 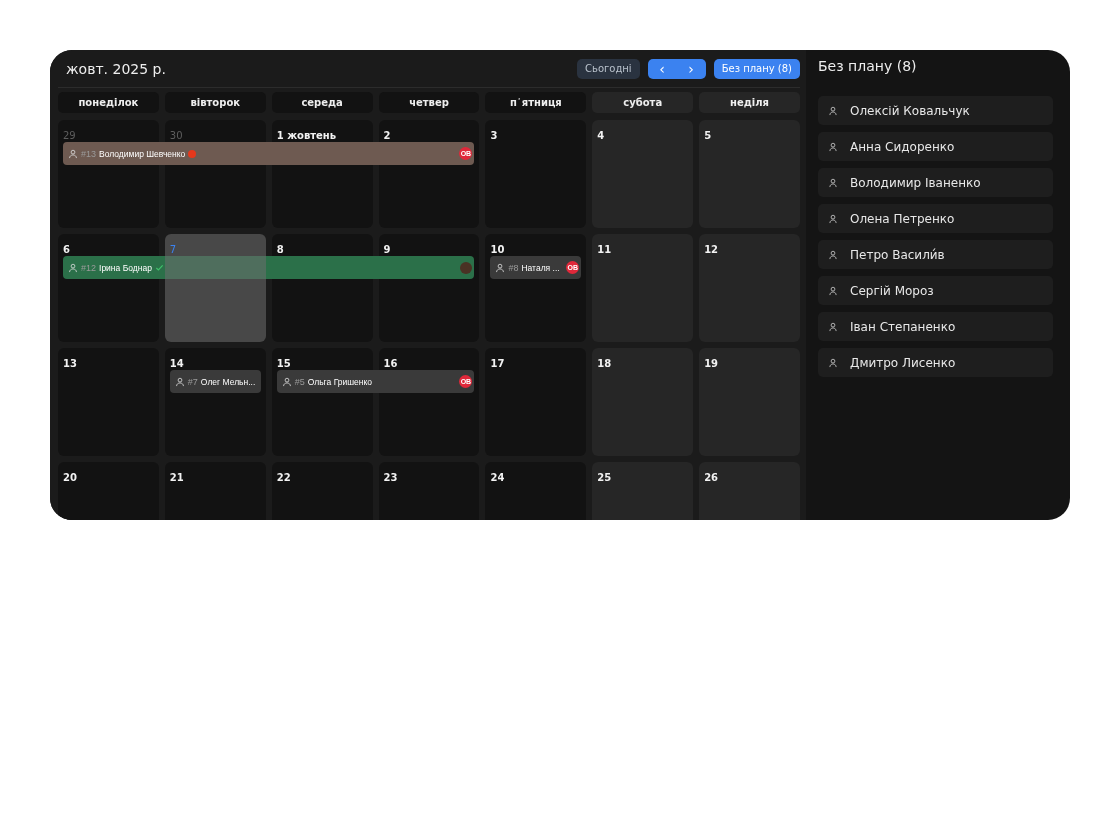 I want to click on weekday-header: неділя, so click(x=749, y=102).